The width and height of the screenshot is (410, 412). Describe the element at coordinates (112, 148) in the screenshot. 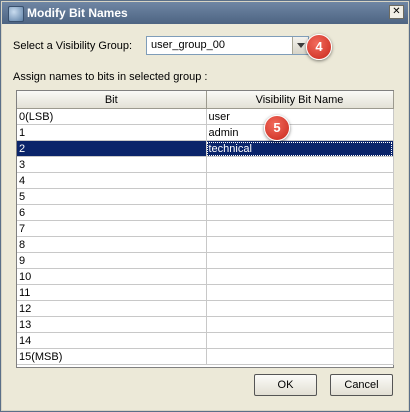

I see `bit-cell: 2` at that location.